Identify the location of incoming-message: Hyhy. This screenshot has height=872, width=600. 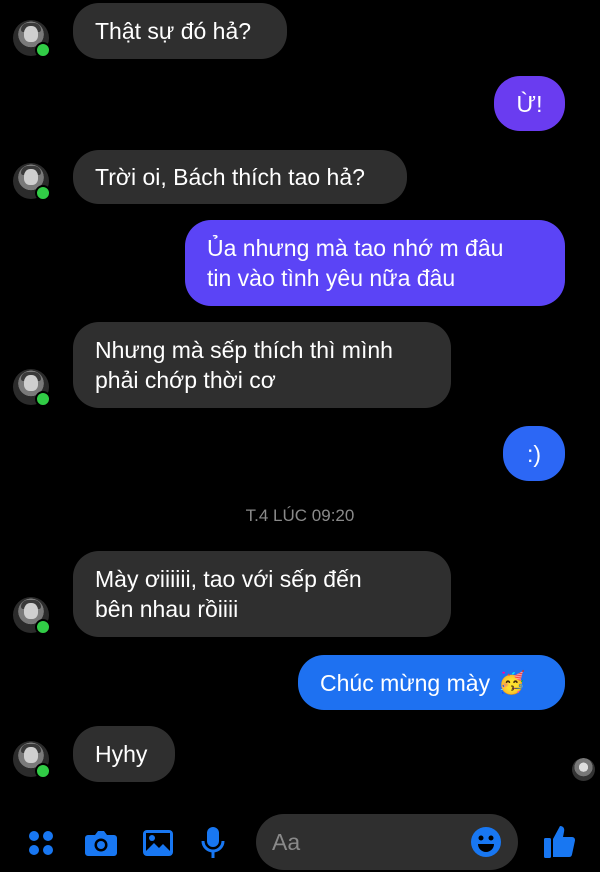
(124, 754).